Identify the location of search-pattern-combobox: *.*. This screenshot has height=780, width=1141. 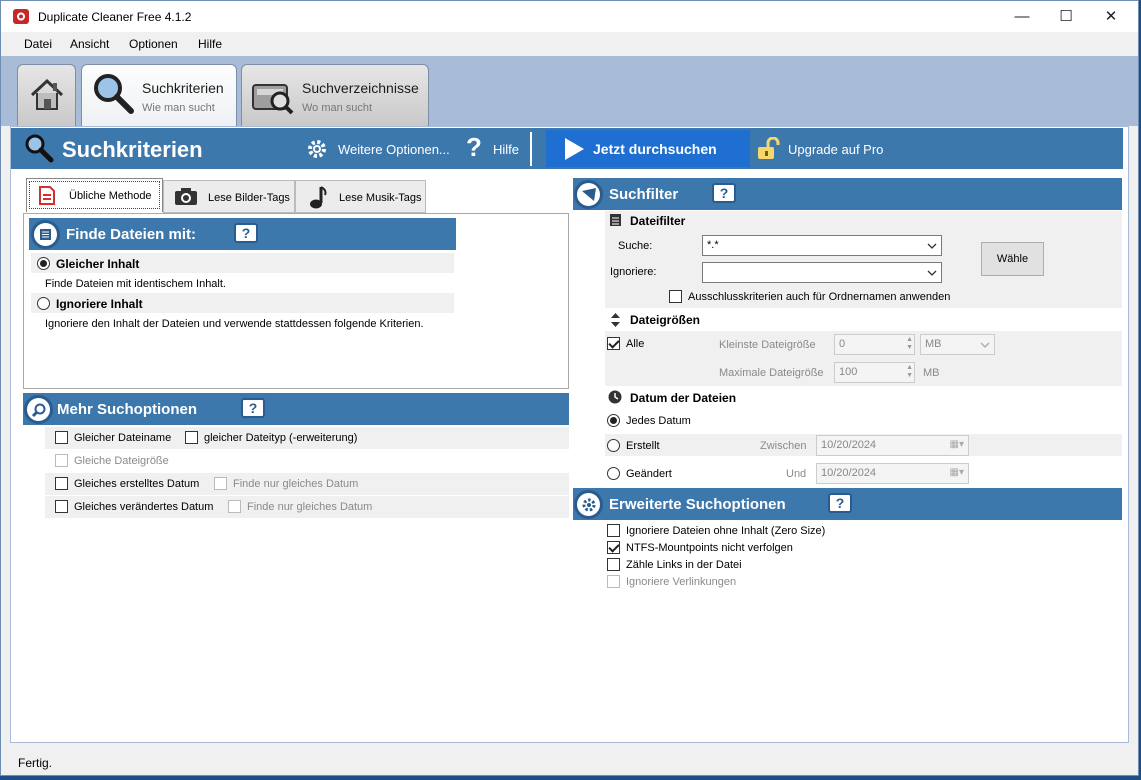
(822, 245).